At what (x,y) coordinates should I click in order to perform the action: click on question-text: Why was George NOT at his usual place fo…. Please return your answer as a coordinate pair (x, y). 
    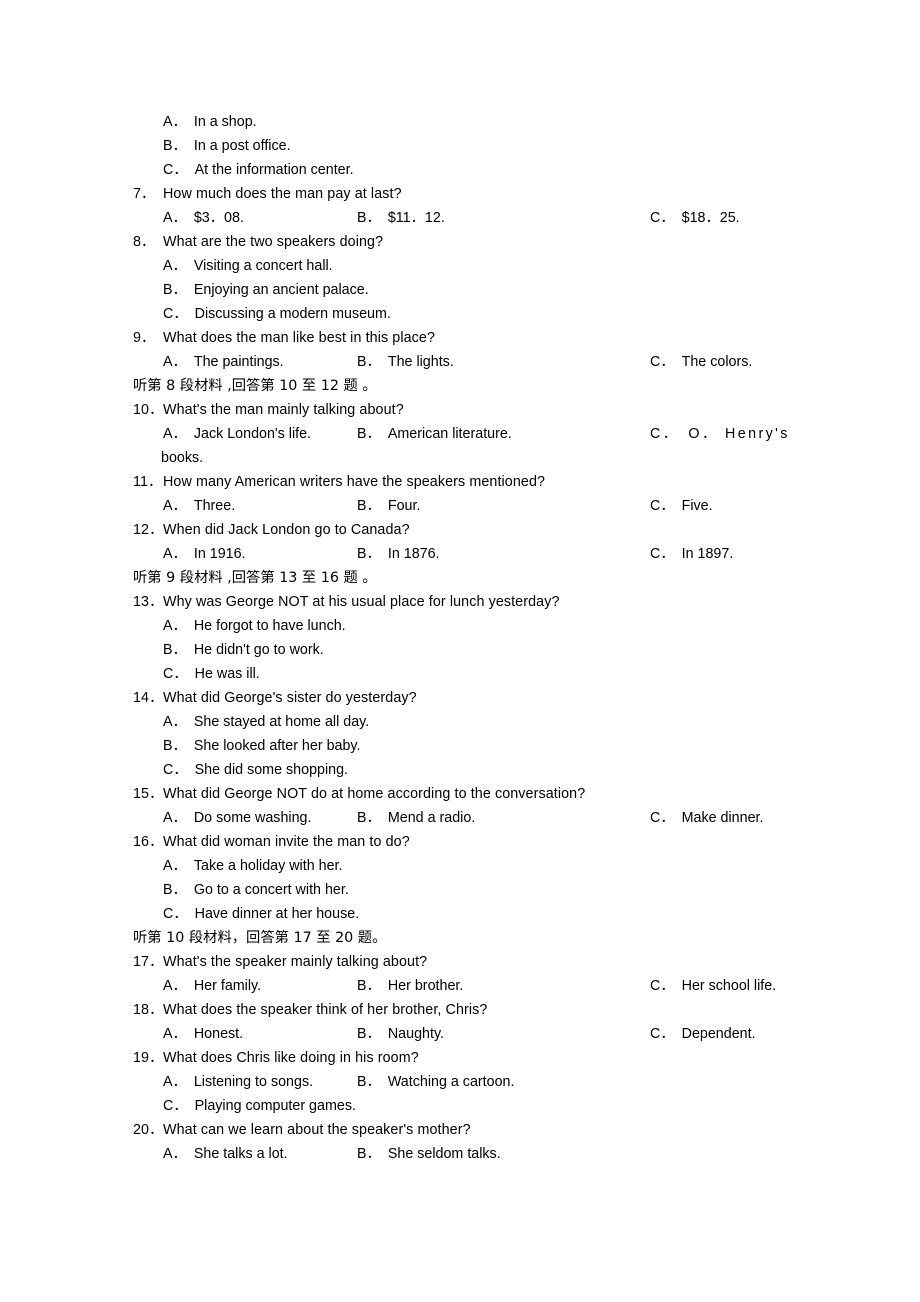
    Looking at the image, I should click on (361, 602).